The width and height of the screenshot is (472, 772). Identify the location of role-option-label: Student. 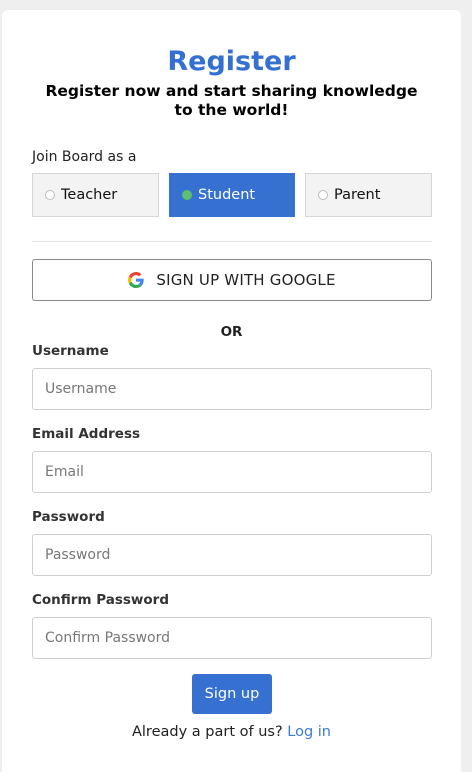
(227, 195).